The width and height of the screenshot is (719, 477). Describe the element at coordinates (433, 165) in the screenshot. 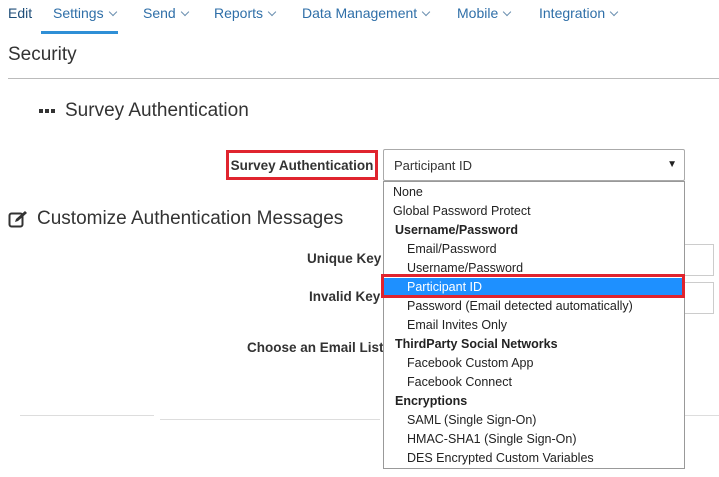

I see `survey-auth-select-value: Participant ID` at that location.